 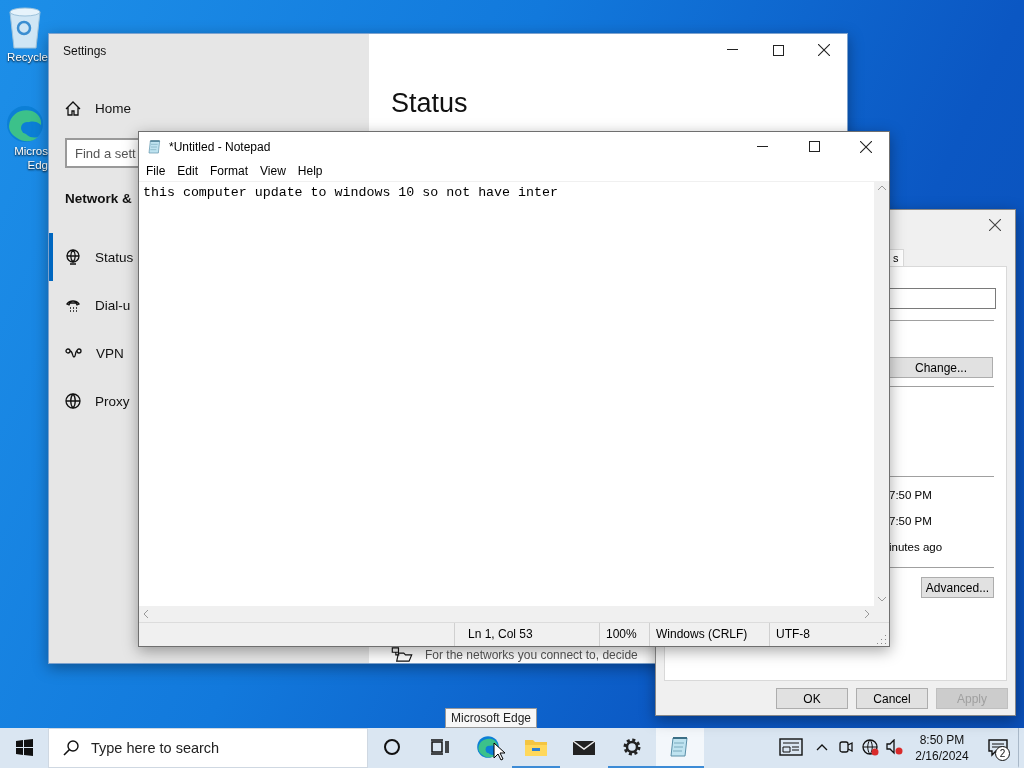 What do you see at coordinates (709, 634) in the screenshot?
I see `status-text: Windows (CRLF)` at bounding box center [709, 634].